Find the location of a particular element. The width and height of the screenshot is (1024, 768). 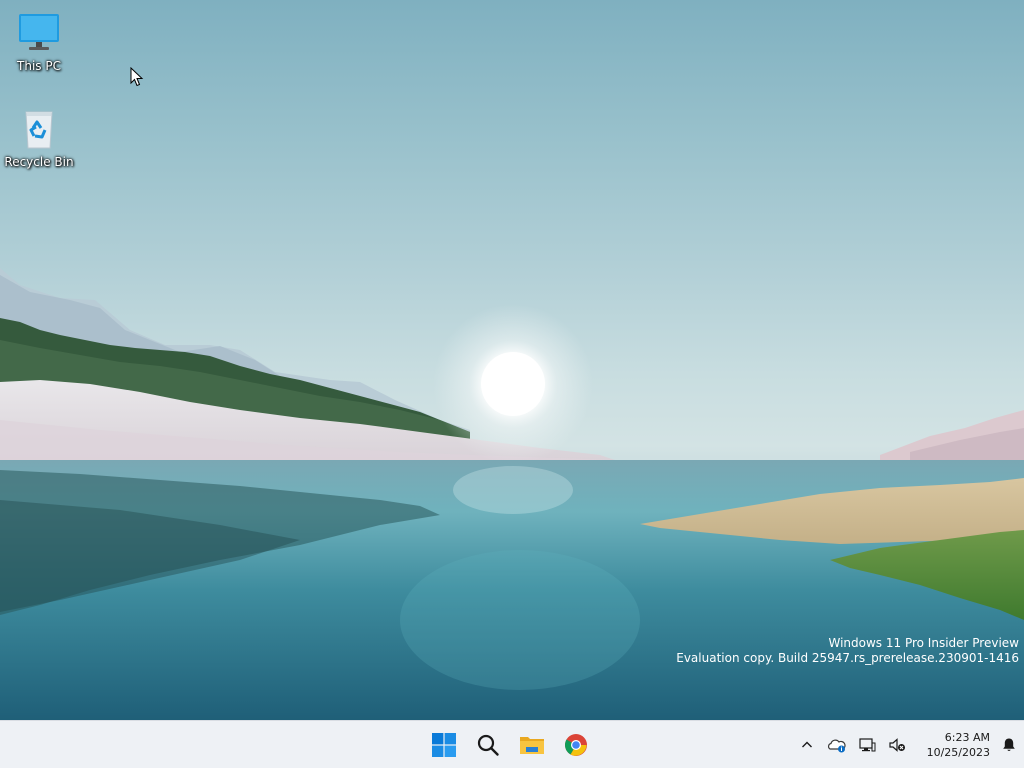

onedrive-button is located at coordinates (837, 745).